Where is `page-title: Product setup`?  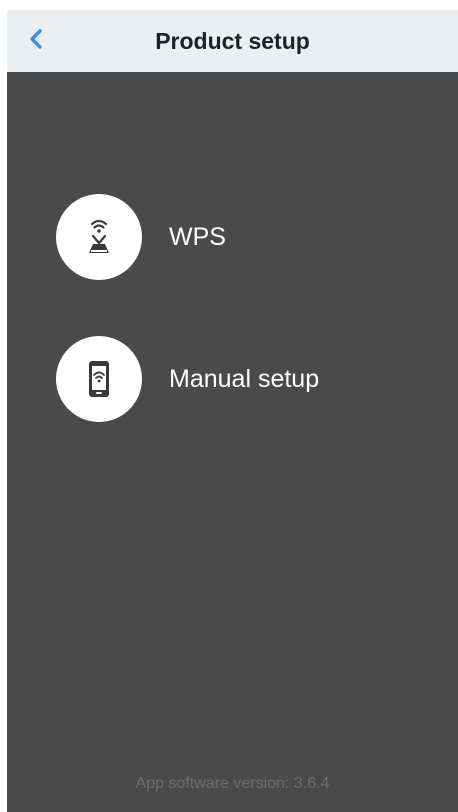
page-title: Product setup is located at coordinates (232, 41).